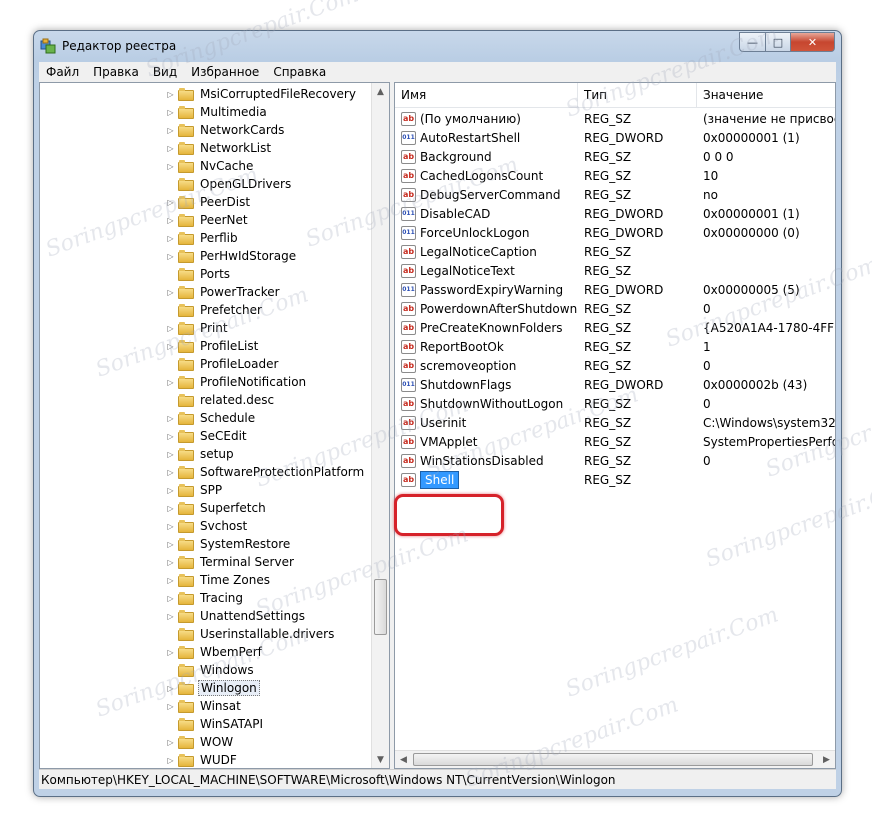 The height and width of the screenshot is (829, 872). I want to click on value-row: 011 ShutdownFlags REG_DWORD 0x0000002b (43), so click(615, 384).